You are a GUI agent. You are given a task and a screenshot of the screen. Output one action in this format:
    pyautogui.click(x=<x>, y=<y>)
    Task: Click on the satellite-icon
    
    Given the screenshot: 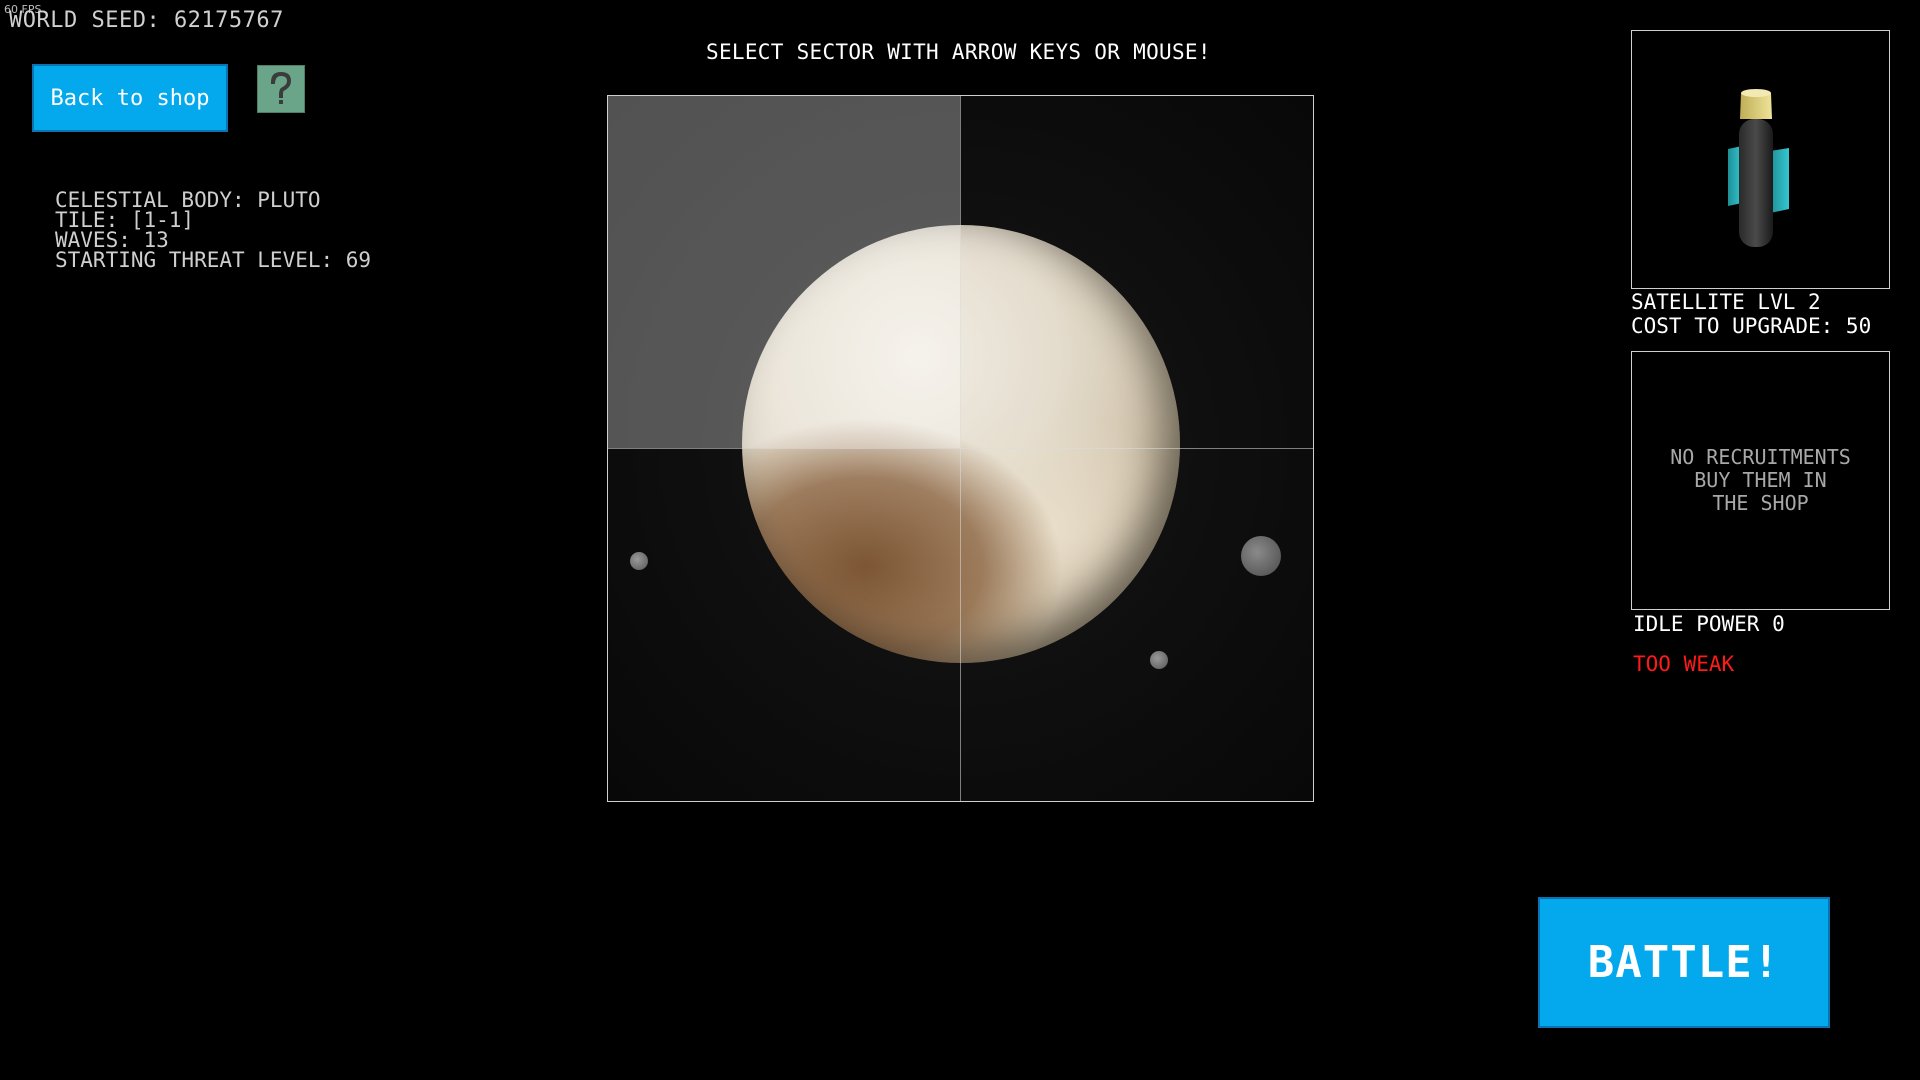 What is the action you would take?
    pyautogui.click(x=1758, y=168)
    